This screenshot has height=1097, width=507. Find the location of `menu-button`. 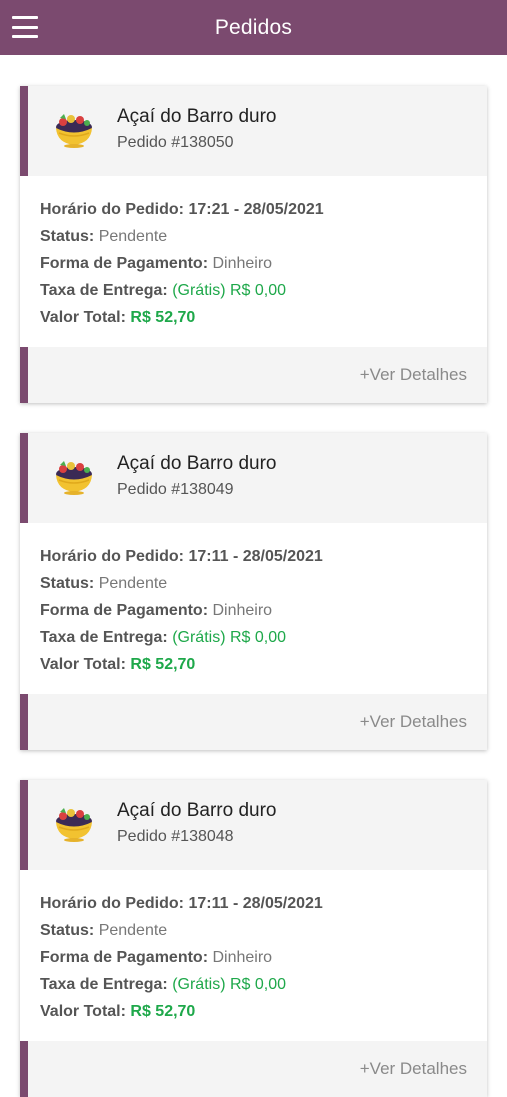

menu-button is located at coordinates (25, 27).